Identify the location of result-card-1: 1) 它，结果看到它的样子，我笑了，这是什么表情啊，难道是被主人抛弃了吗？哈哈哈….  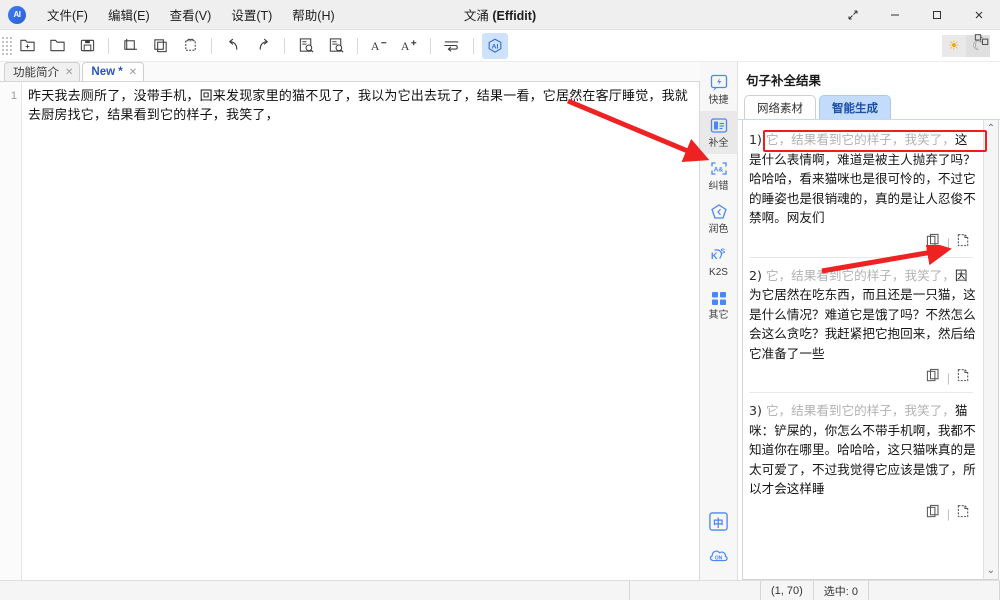
(864, 192).